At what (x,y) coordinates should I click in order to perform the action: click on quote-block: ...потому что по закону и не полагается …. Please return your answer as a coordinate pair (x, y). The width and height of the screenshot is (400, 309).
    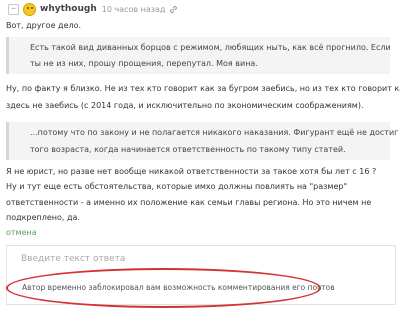
    Looking at the image, I should click on (202, 141).